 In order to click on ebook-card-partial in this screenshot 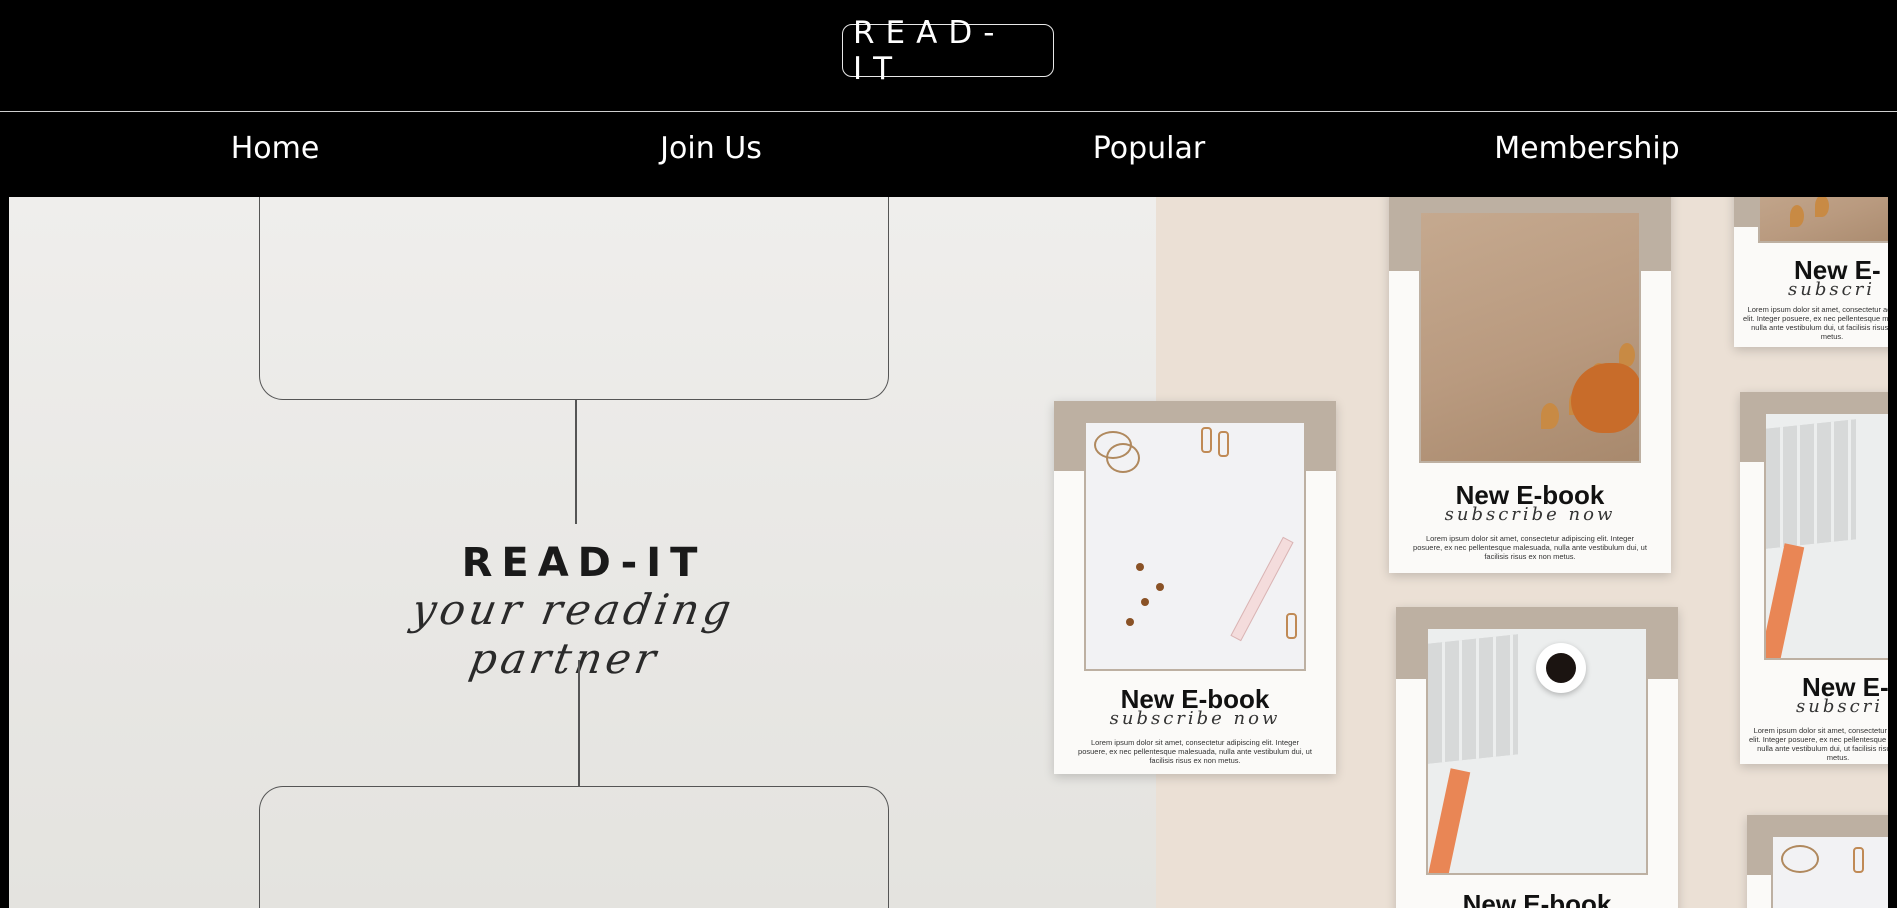, I will do `click(1817, 861)`.